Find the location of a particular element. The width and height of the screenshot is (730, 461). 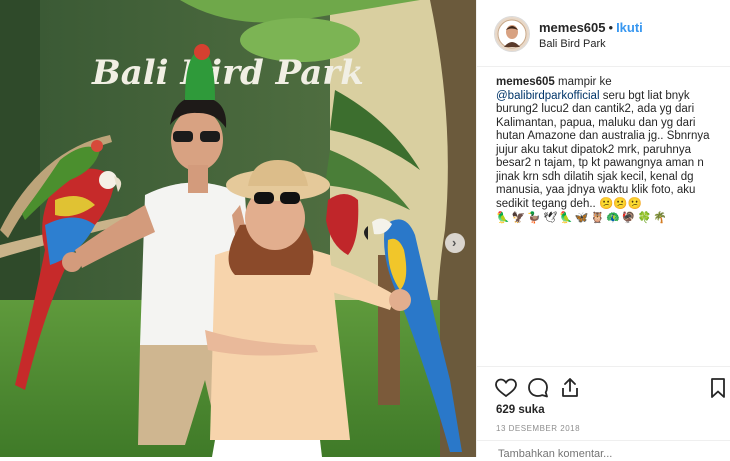

post-header: memes605 • Ikuti Bali Bird Park is located at coordinates (603, 33).